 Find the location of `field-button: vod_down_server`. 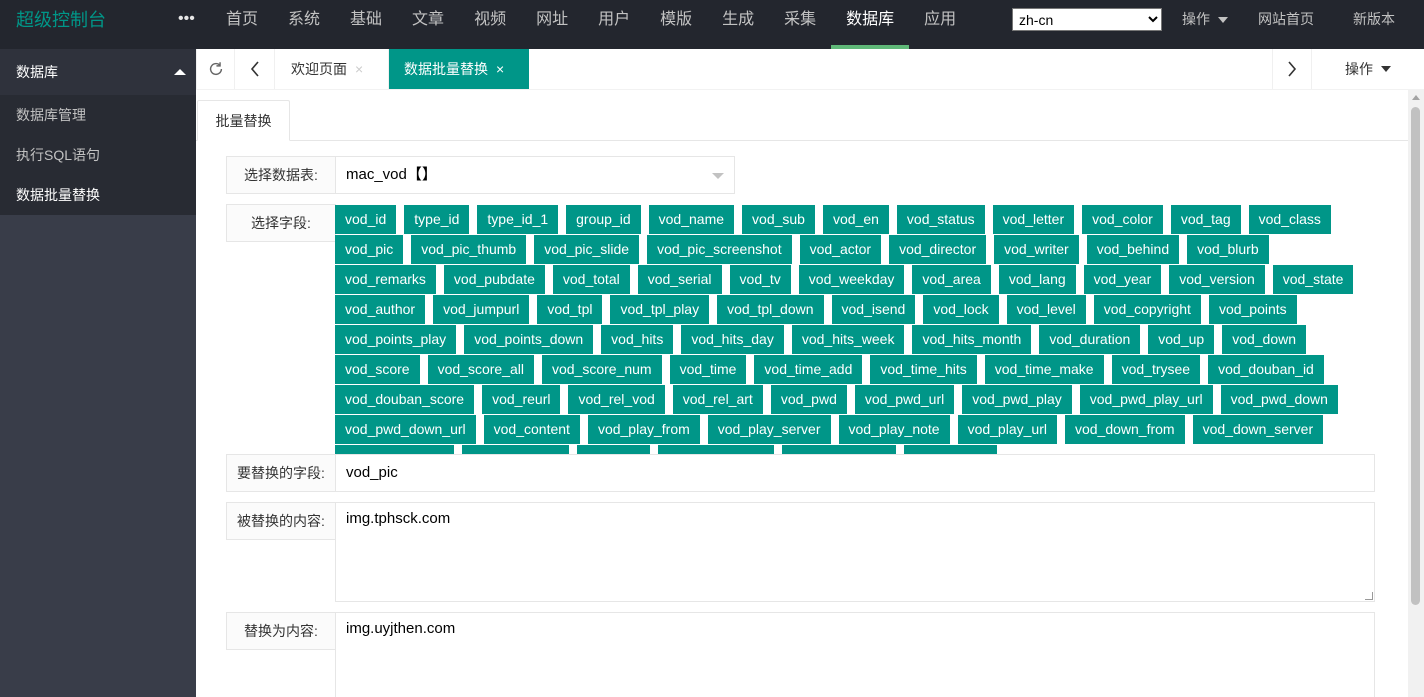

field-button: vod_down_server is located at coordinates (1258, 429).